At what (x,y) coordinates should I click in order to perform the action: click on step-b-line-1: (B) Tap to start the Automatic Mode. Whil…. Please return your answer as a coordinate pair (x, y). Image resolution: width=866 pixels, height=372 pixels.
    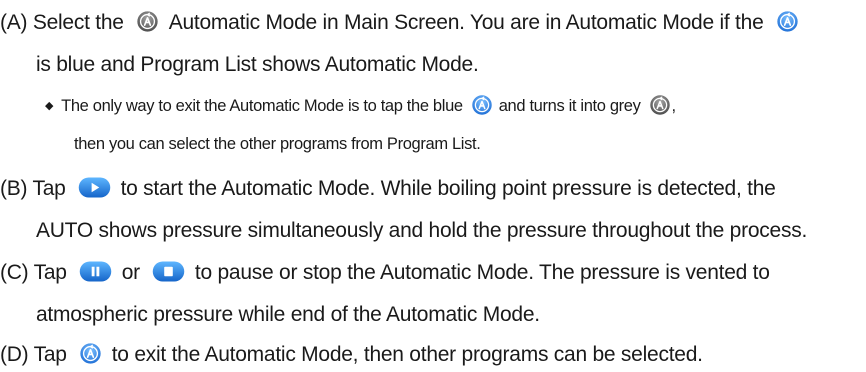
    Looking at the image, I should click on (388, 189).